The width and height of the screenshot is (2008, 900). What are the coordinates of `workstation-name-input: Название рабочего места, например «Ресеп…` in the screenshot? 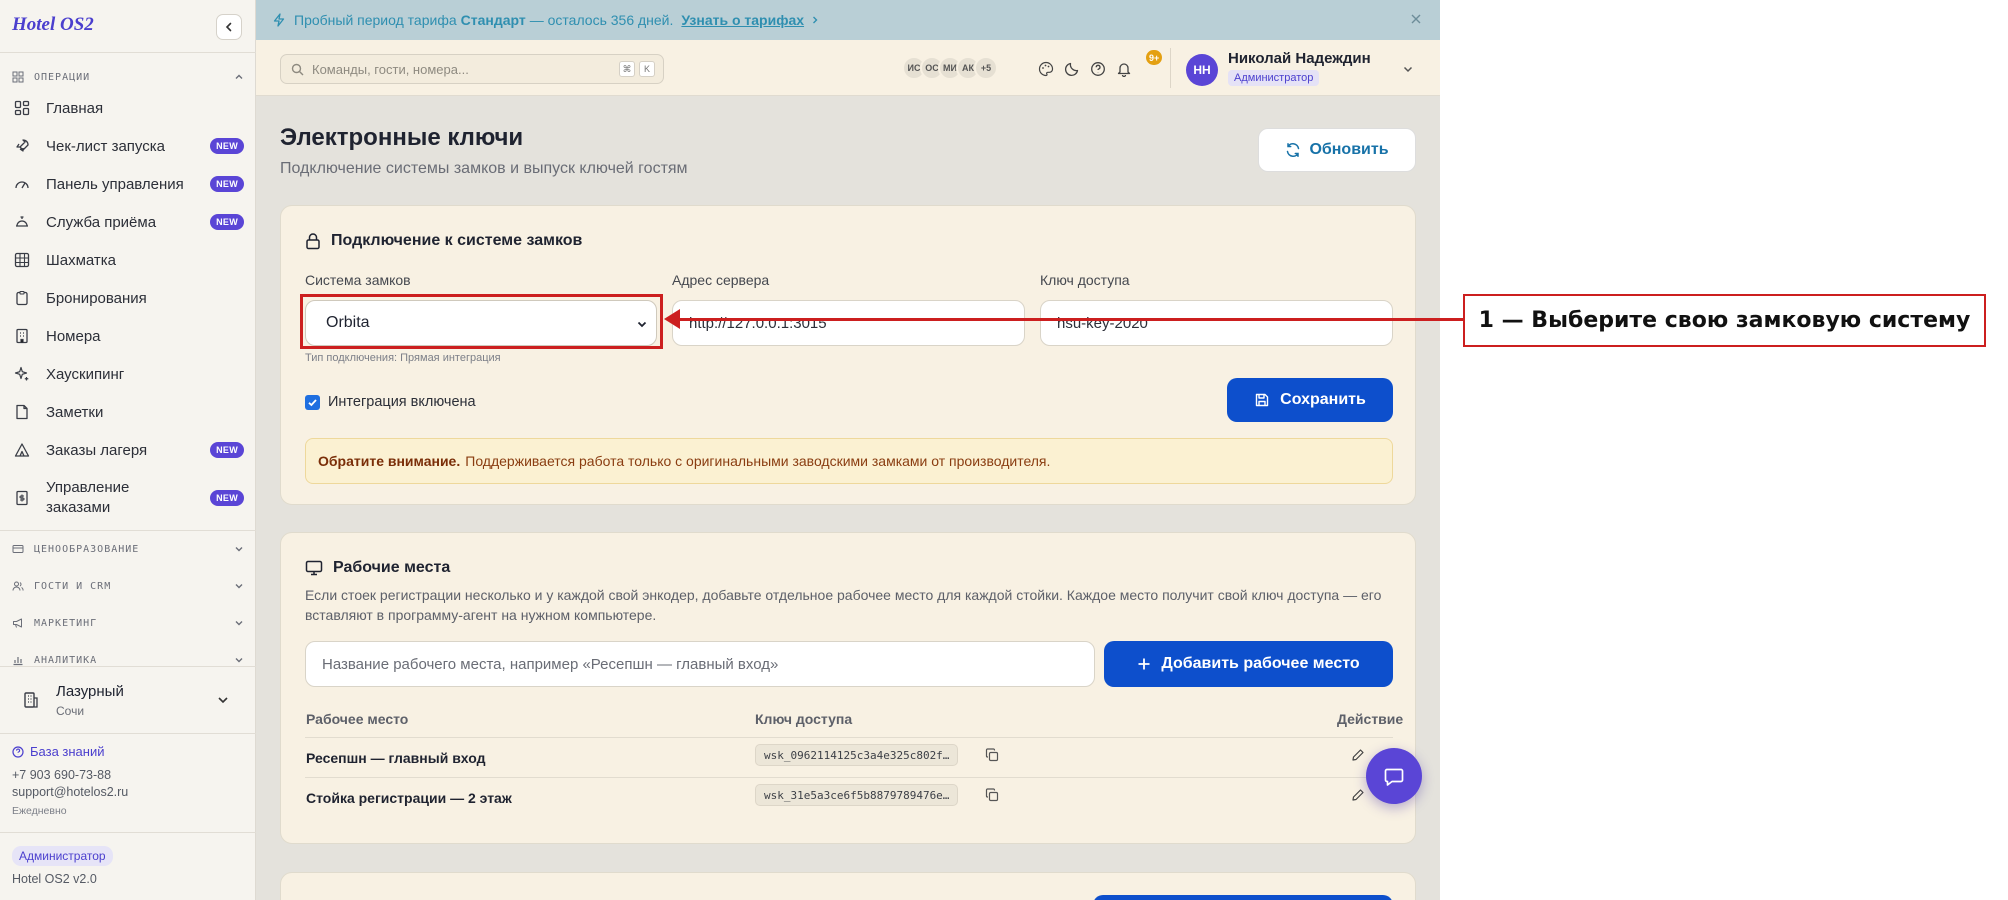 It's located at (700, 664).